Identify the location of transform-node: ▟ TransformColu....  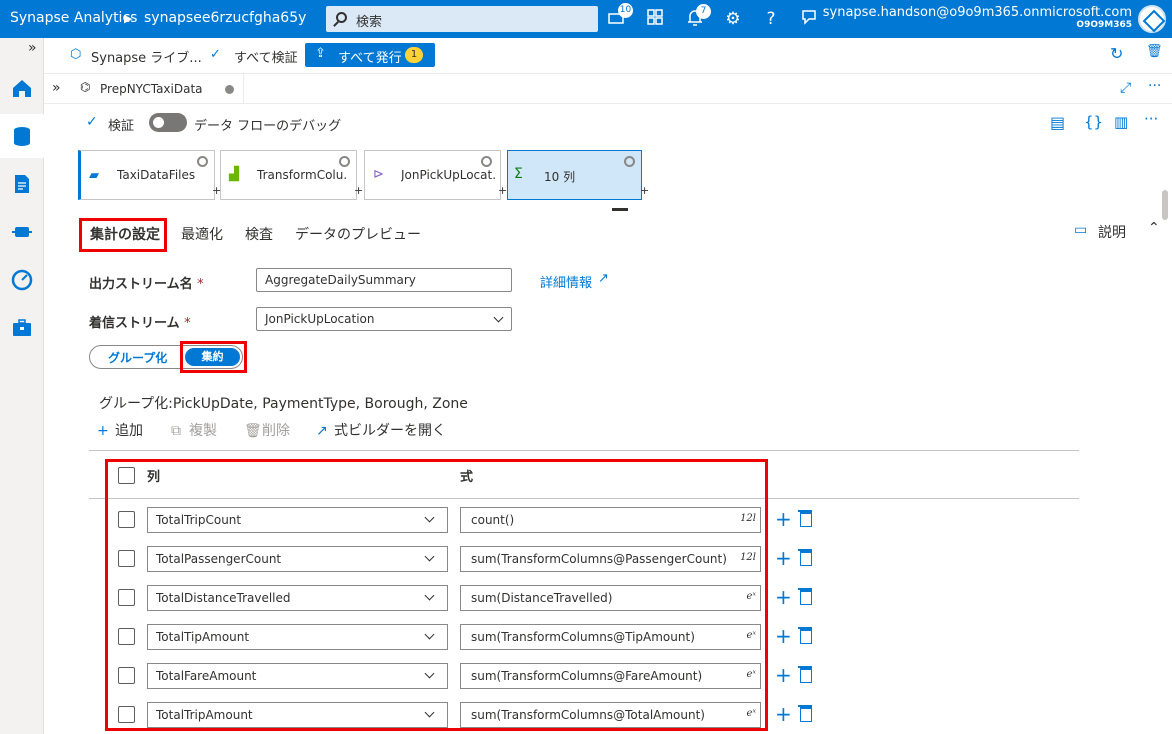
(288, 175).